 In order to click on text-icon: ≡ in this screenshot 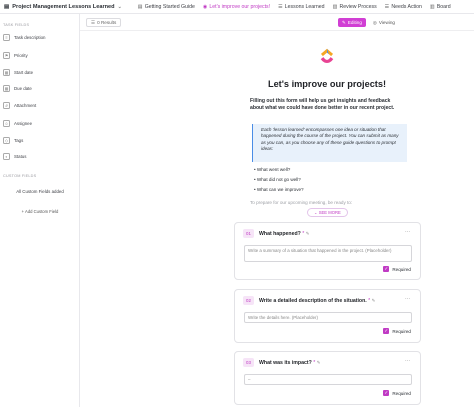, I will do `click(6, 37)`.